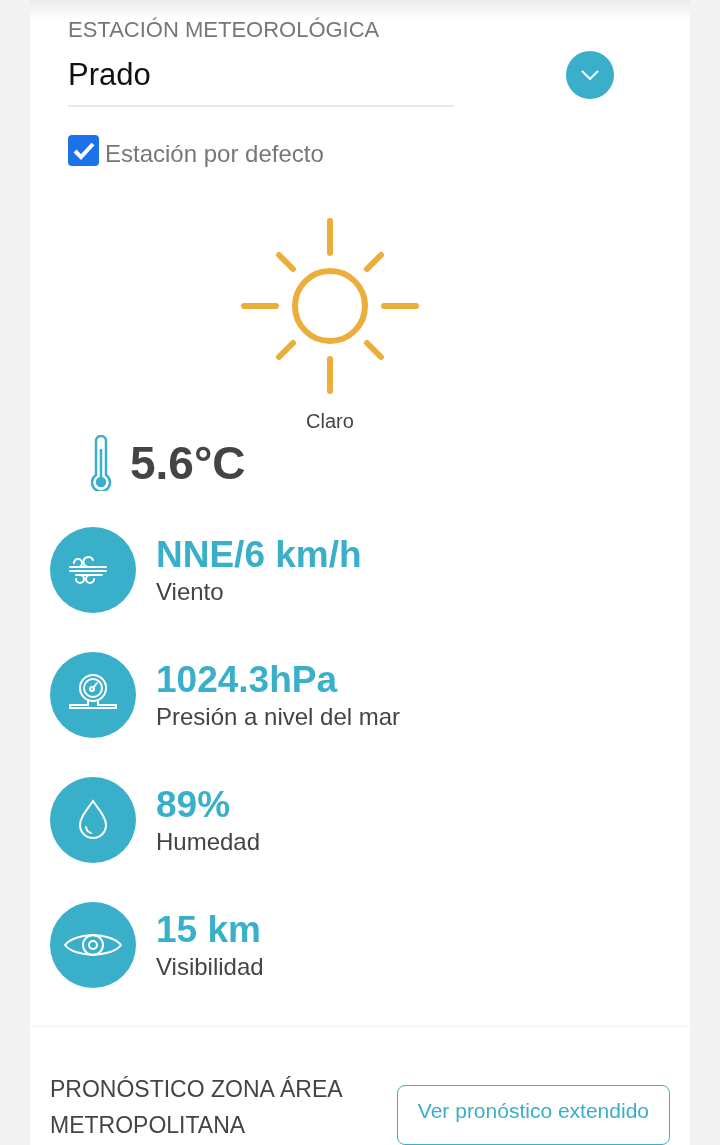 The height and width of the screenshot is (1145, 720). Describe the element at coordinates (109, 74) in the screenshot. I see `station-value: Prado` at that location.